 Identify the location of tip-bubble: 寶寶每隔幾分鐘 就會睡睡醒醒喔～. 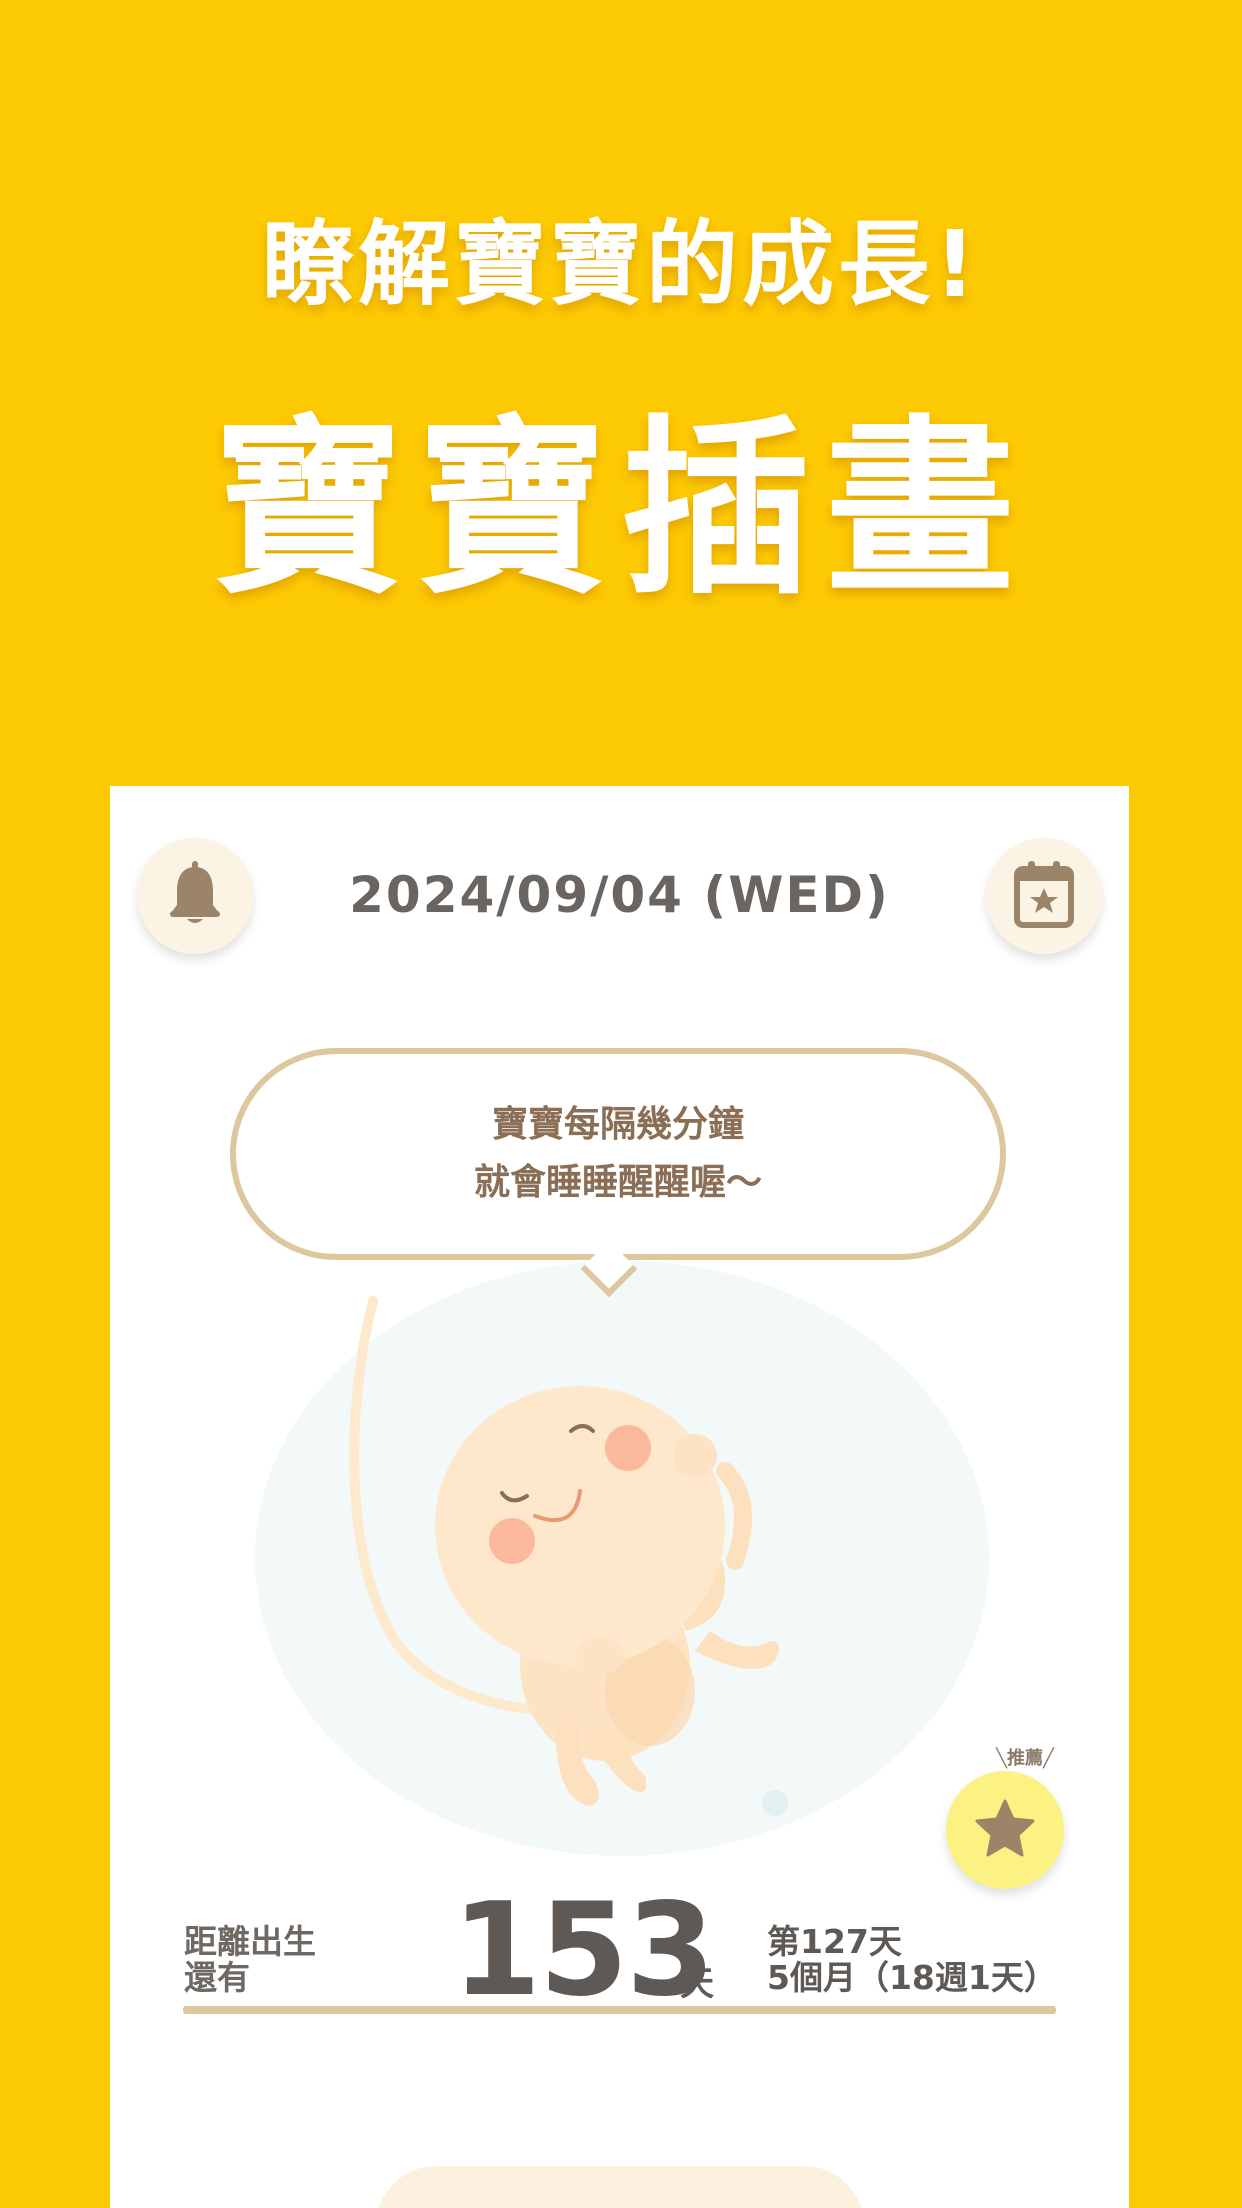
(618, 1154).